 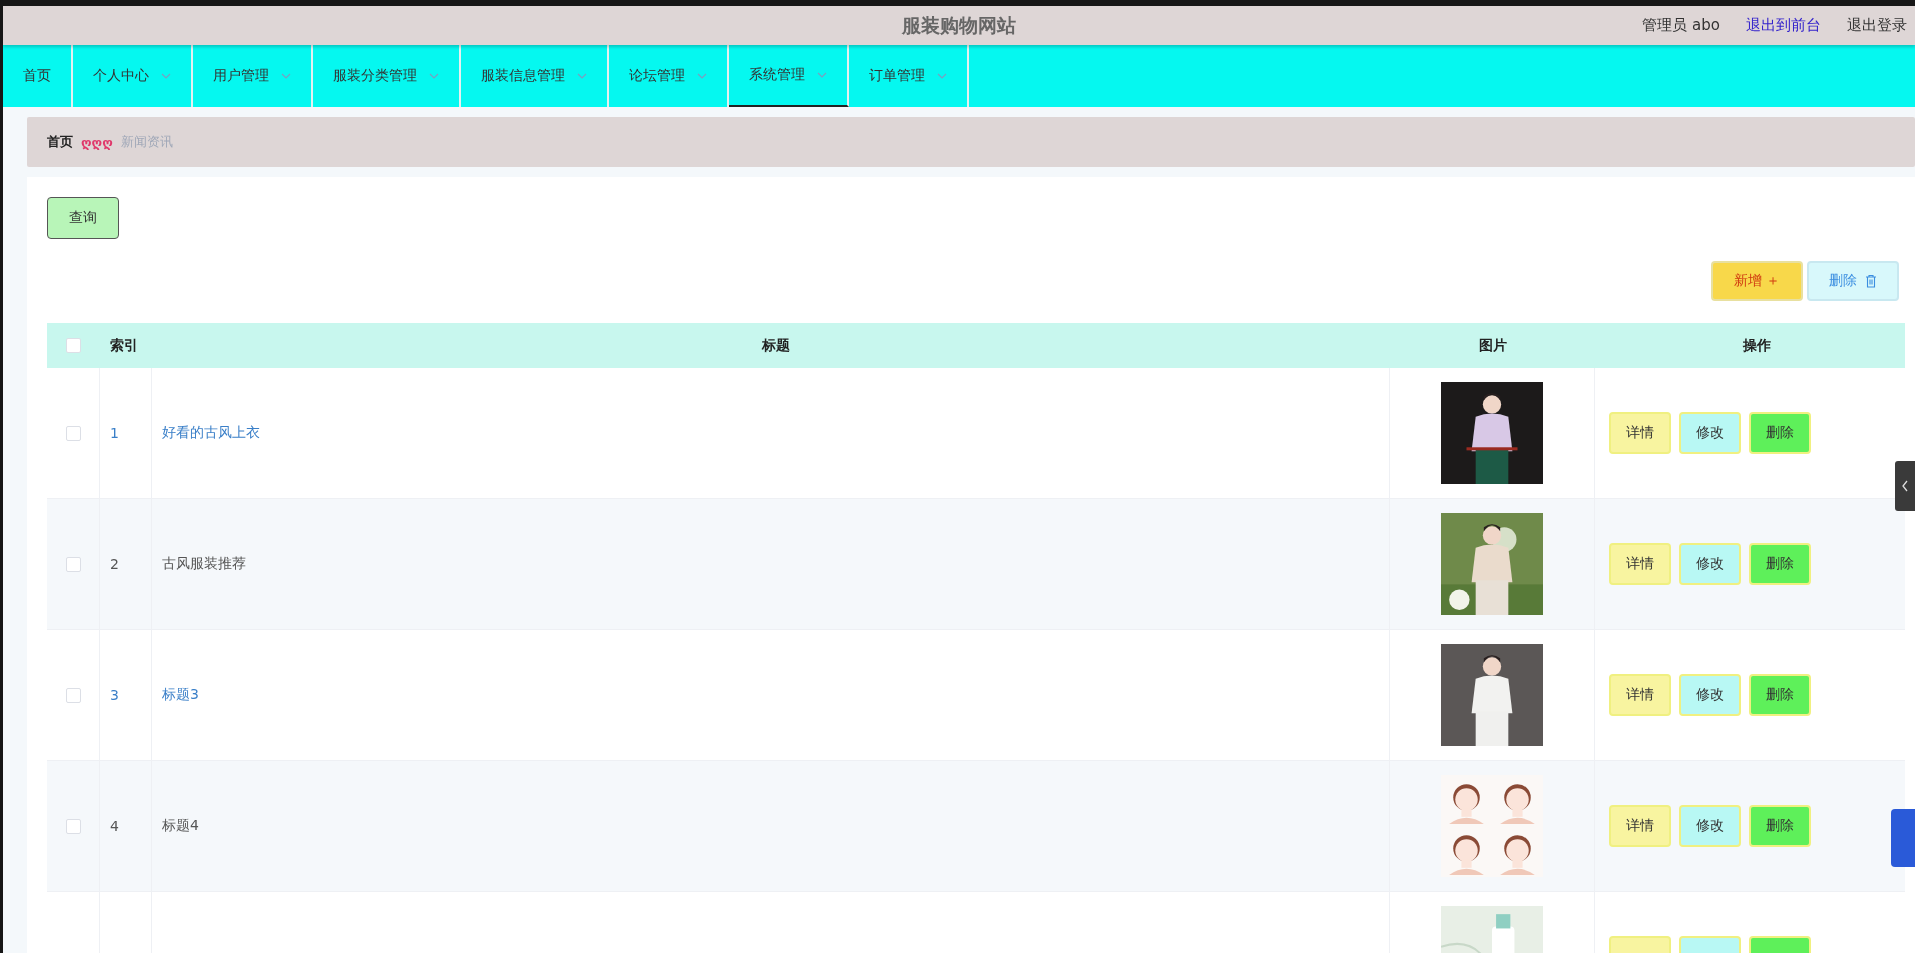 What do you see at coordinates (1903, 838) in the screenshot?
I see `floating-widget` at bounding box center [1903, 838].